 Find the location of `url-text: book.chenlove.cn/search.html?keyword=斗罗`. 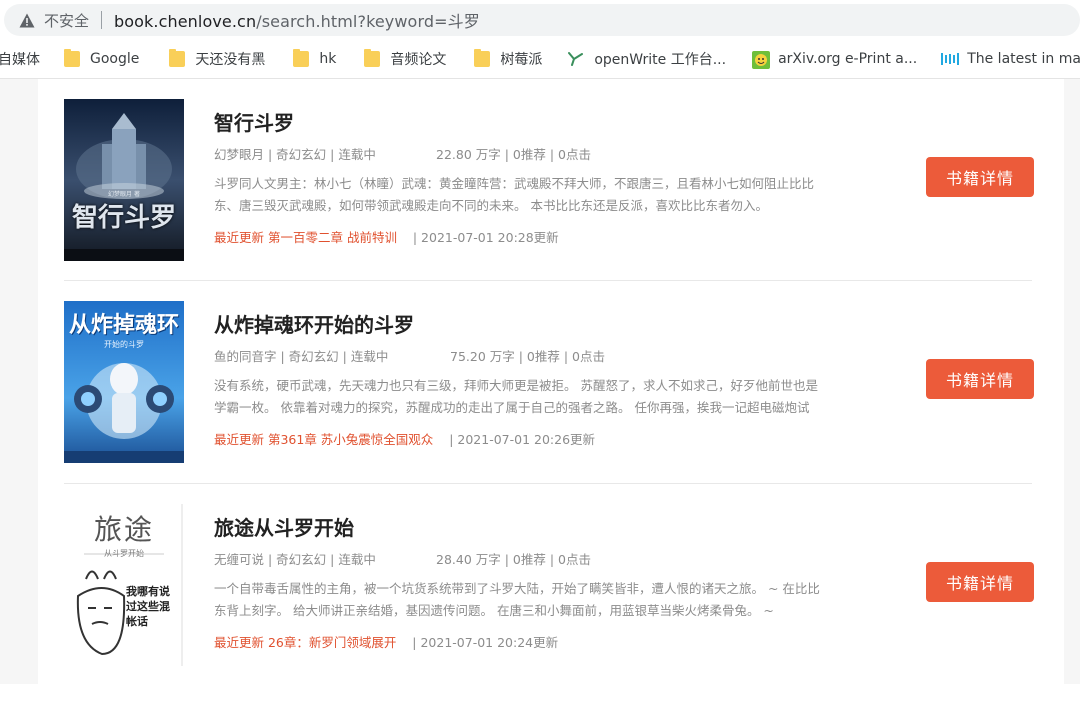

url-text: book.chenlove.cn/search.html?keyword=斗罗 is located at coordinates (297, 20).